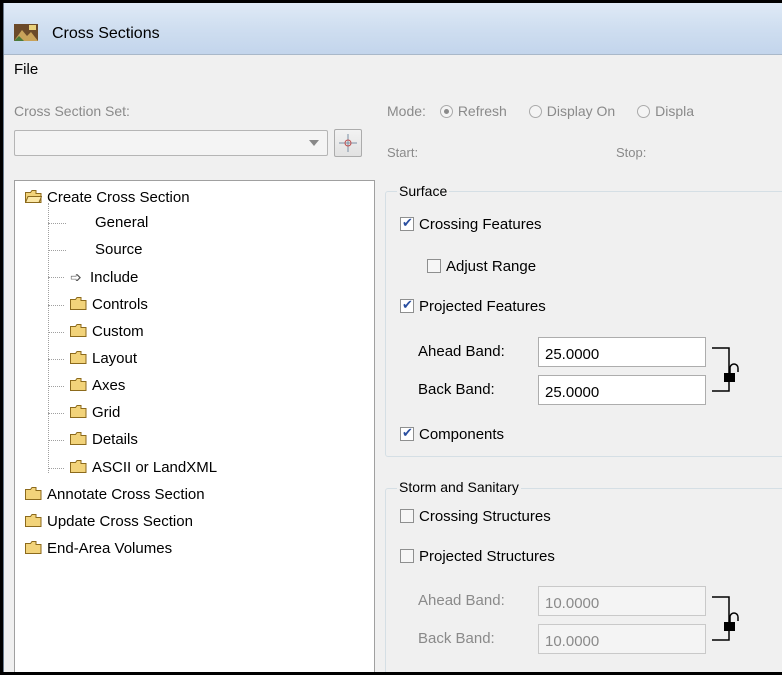  What do you see at coordinates (732, 371) in the screenshot?
I see `band-link-lock-icon` at bounding box center [732, 371].